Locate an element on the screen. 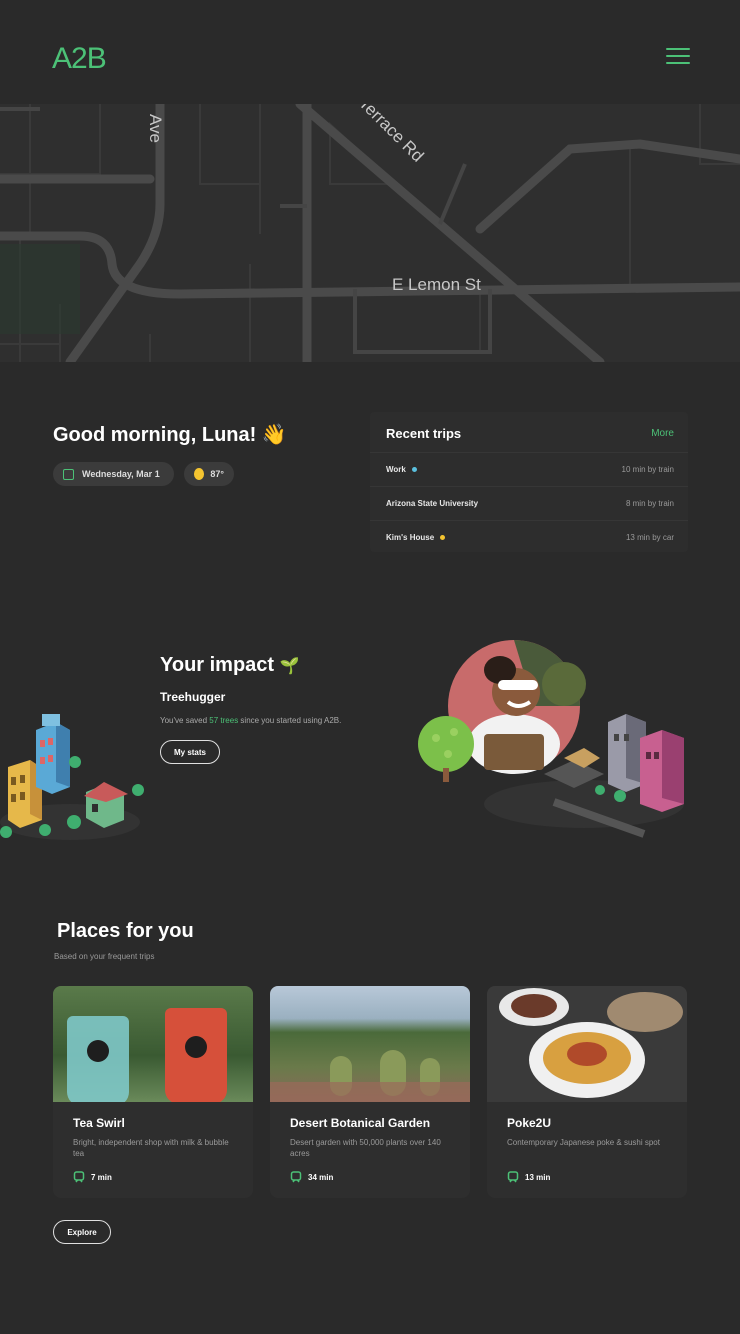 This screenshot has width=740, height=1334. impact-subtitle: Treehugger is located at coordinates (193, 697).